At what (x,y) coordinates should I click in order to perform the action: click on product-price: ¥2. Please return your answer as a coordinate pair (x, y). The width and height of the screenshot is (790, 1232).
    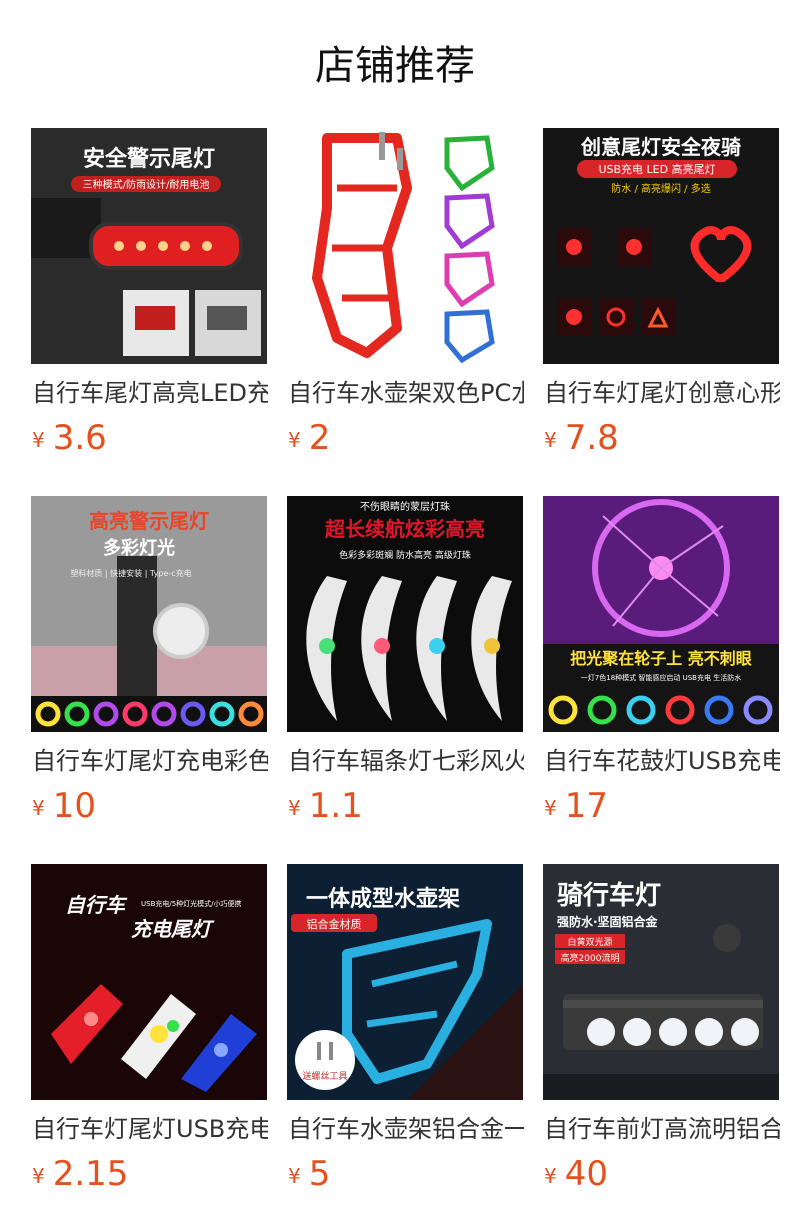
    Looking at the image, I should click on (309, 438).